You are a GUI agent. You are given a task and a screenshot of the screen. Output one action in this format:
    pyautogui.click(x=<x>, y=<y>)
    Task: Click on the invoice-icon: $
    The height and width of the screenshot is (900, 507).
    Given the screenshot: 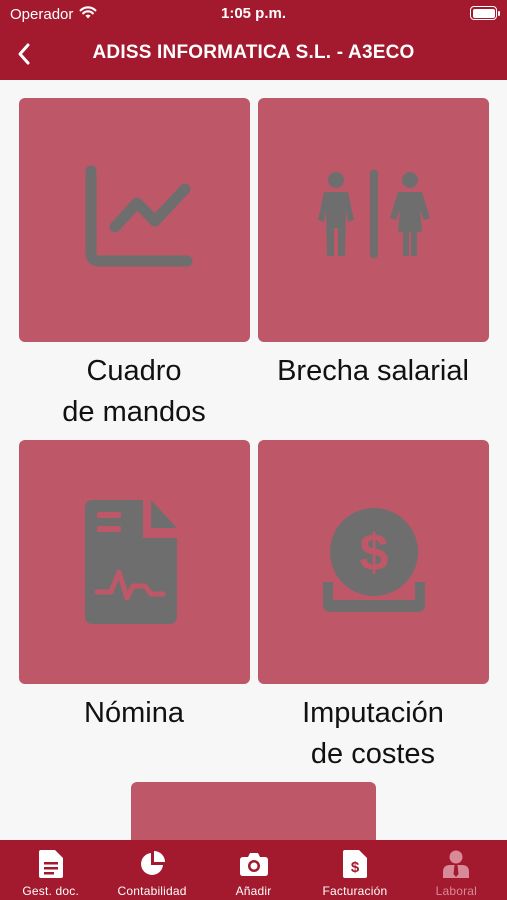 What is the action you would take?
    pyautogui.click(x=354, y=864)
    